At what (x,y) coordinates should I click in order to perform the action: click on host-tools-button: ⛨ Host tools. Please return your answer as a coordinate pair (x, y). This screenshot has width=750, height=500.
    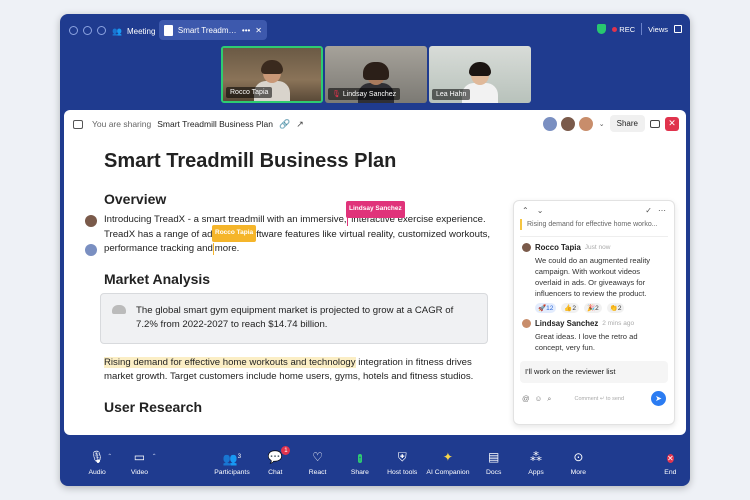
    Looking at the image, I should click on (402, 463).